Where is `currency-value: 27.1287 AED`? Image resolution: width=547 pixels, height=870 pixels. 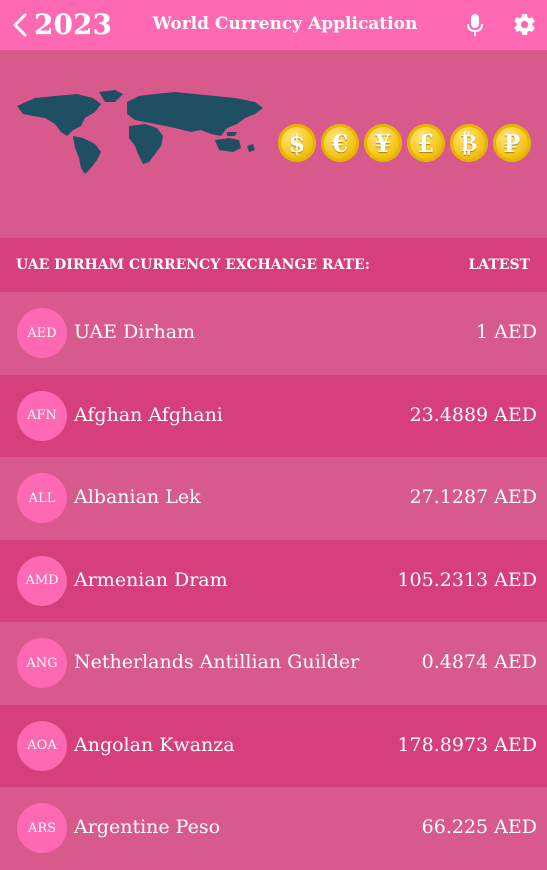
currency-value: 27.1287 AED is located at coordinates (473, 497).